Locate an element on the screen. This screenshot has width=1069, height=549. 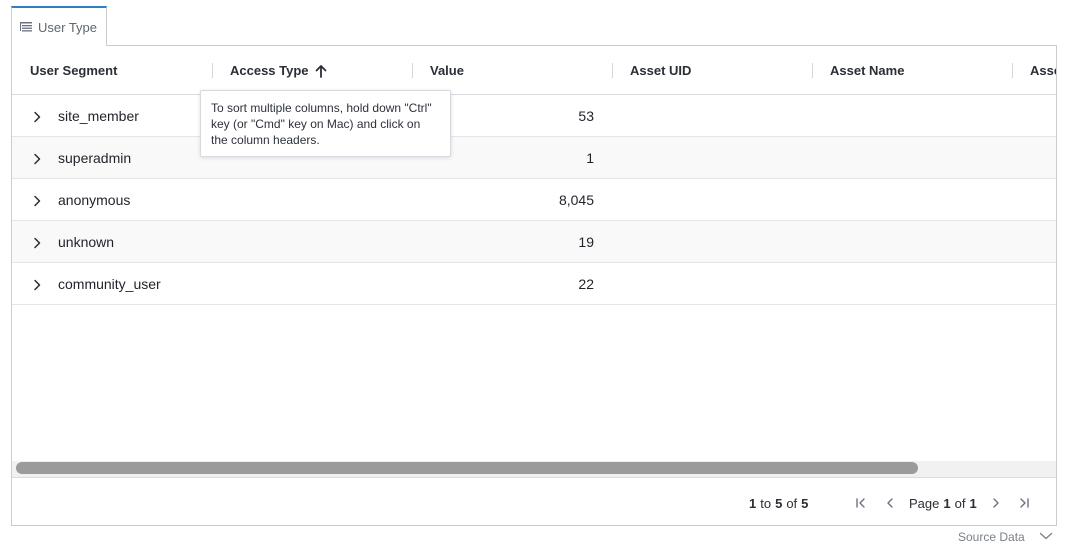
tab-user-type: User Type is located at coordinates (59, 26).